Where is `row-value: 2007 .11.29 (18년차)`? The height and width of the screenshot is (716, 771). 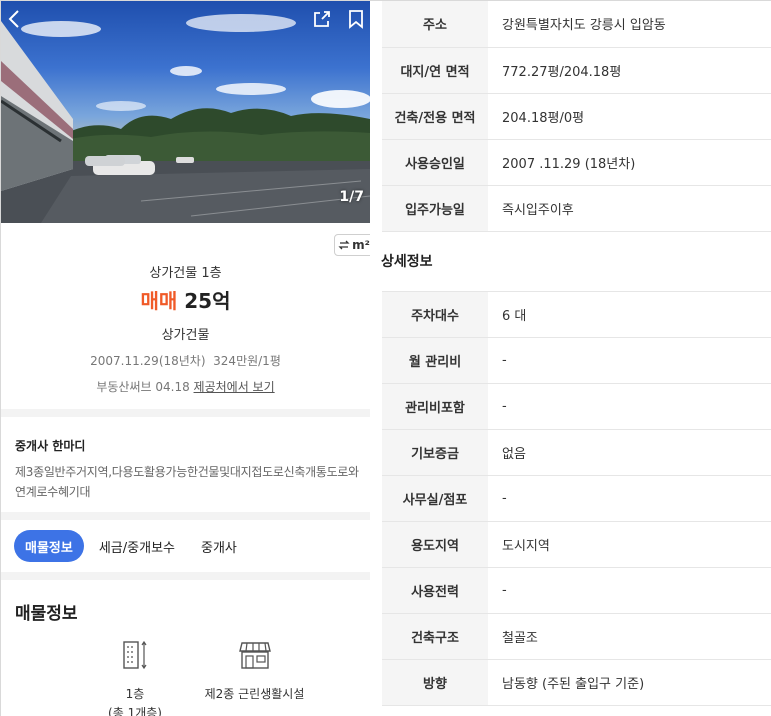
row-value: 2007 .11.29 (18년차) is located at coordinates (629, 162).